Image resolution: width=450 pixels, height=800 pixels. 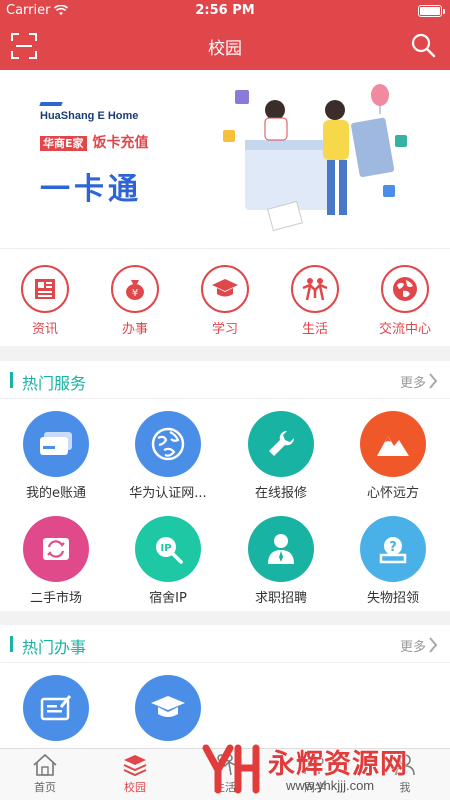 I want to click on tab-life: 生活, so click(x=225, y=774).